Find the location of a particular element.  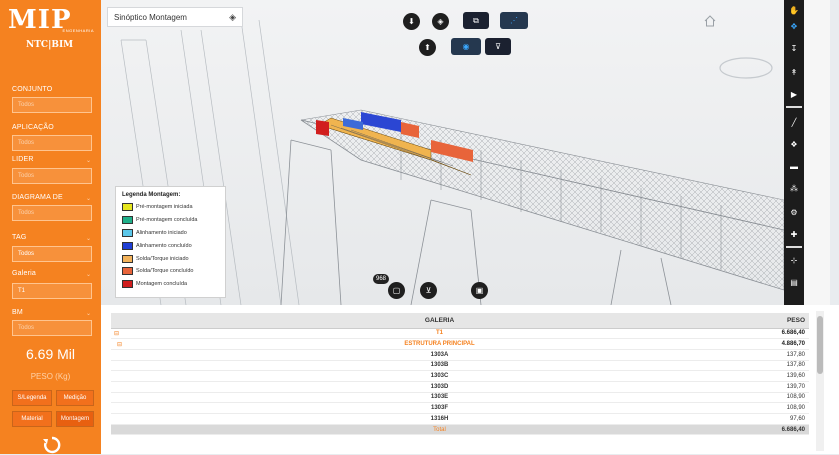

row-peso: 139,70 is located at coordinates (783, 387).